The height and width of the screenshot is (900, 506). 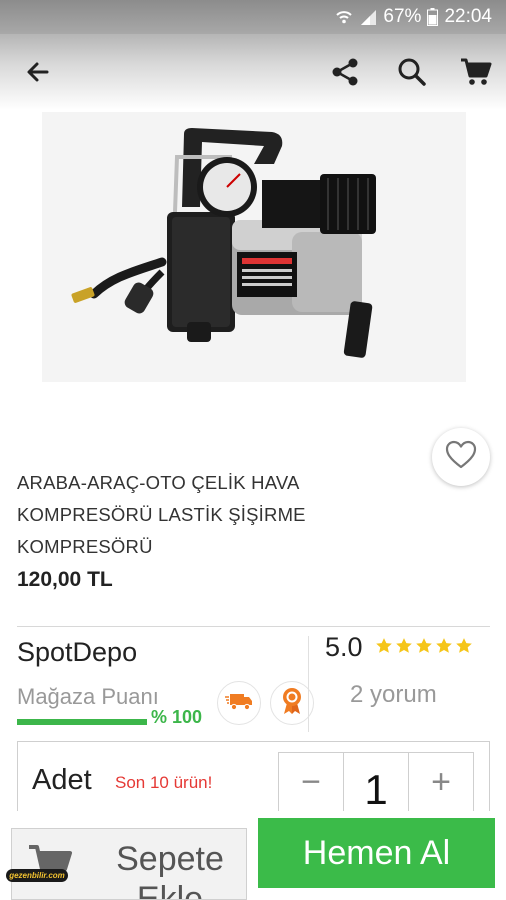 I want to click on award-ribbon-icon, so click(x=292, y=703).